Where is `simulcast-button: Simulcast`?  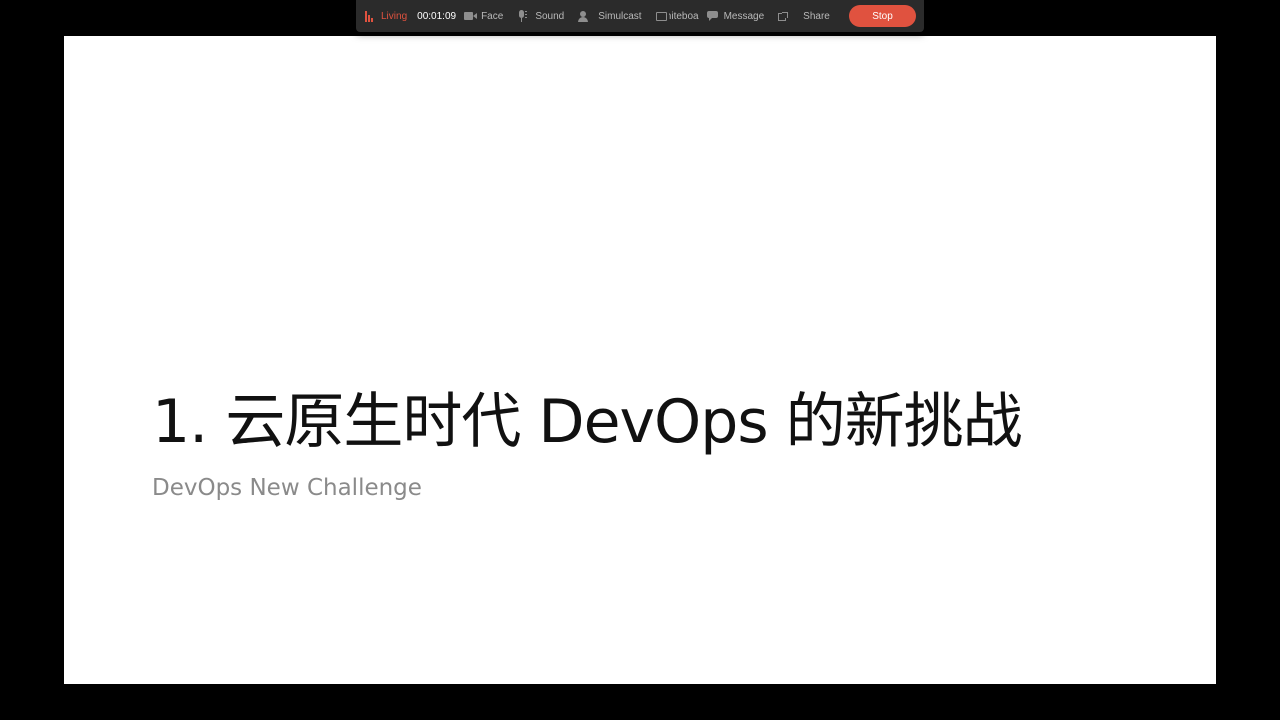 simulcast-button: Simulcast is located at coordinates (610, 16).